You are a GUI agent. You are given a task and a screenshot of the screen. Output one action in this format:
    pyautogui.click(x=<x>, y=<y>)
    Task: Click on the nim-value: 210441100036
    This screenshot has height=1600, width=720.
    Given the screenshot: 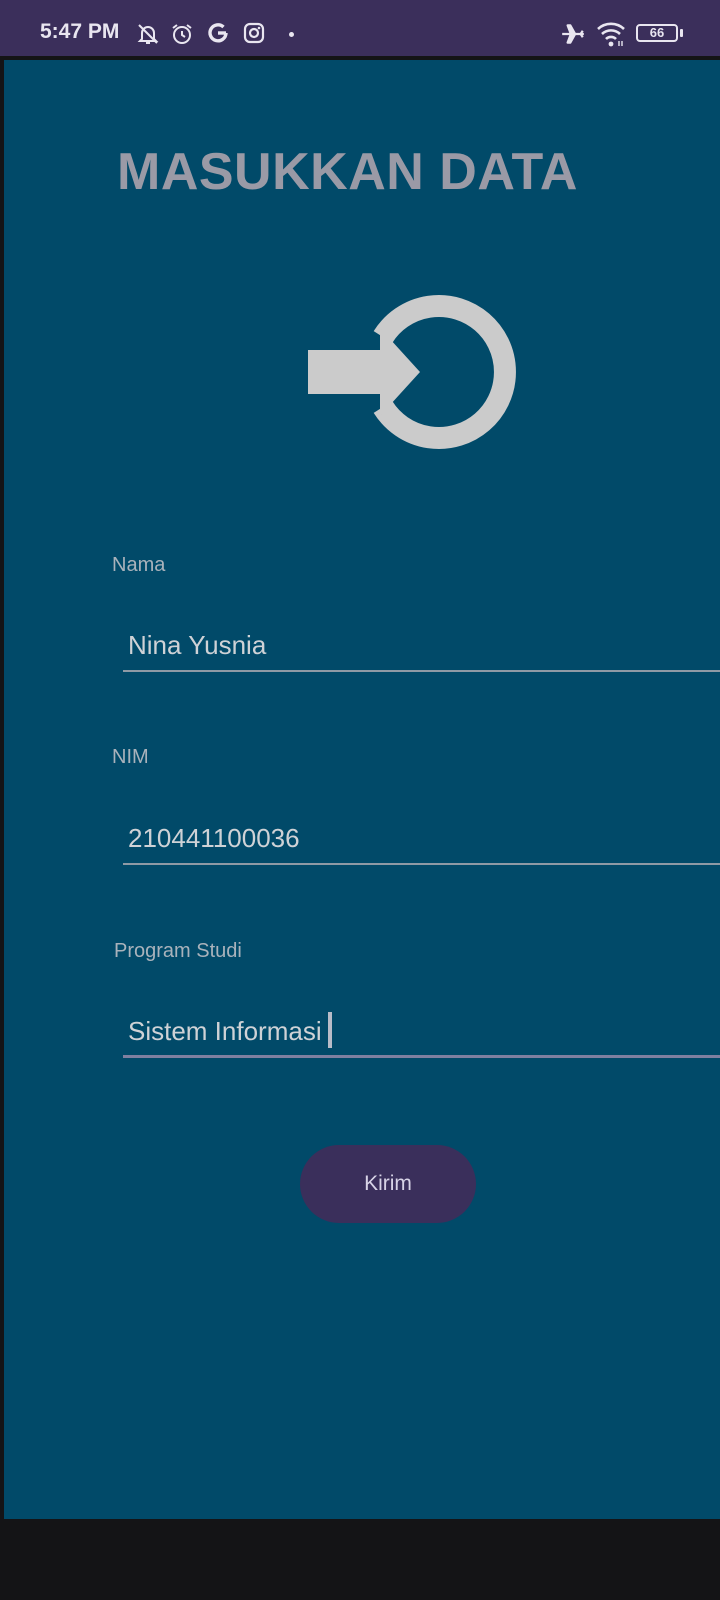 What is the action you would take?
    pyautogui.click(x=214, y=838)
    